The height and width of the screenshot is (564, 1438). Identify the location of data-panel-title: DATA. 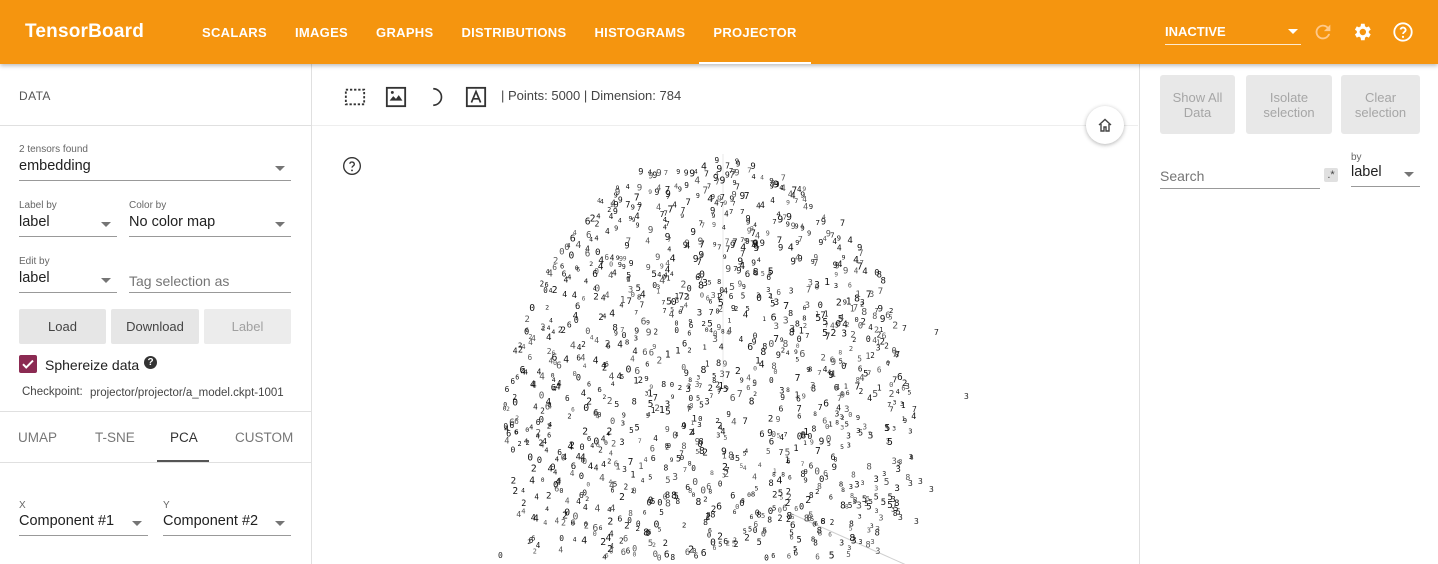
(35, 96).